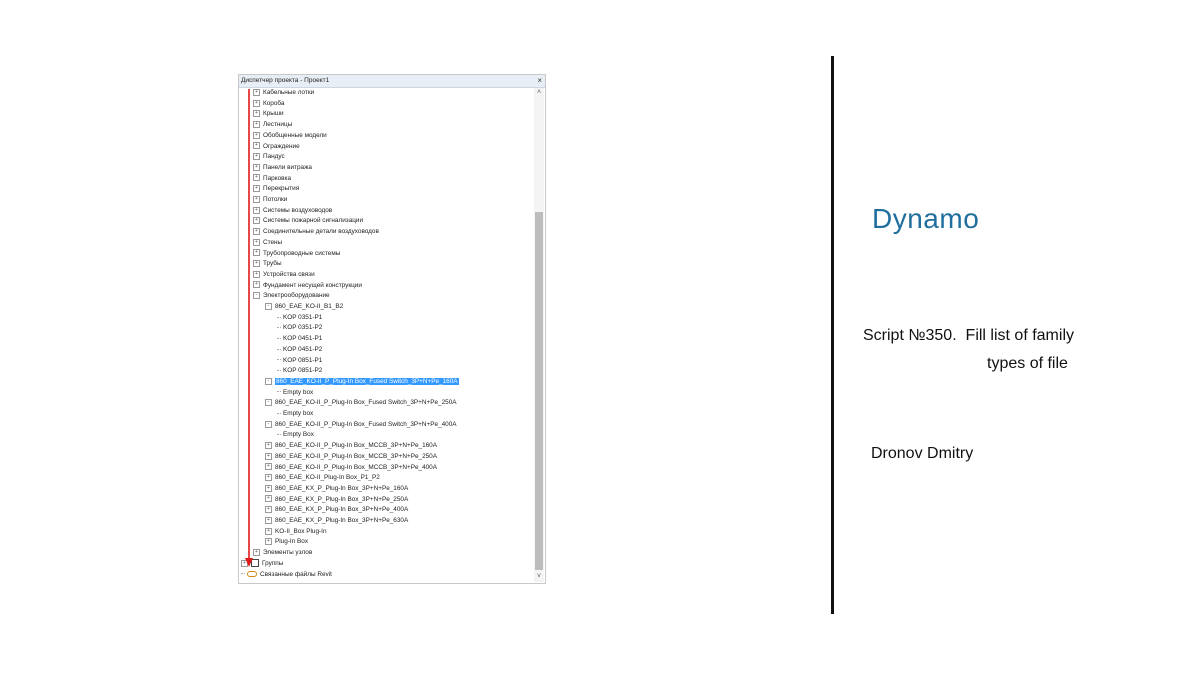  What do you see at coordinates (336, 500) in the screenshot?
I see `tree-row: +860_EAE_KX_P_Plug-In Box_3P+N+Pe_250A` at bounding box center [336, 500].